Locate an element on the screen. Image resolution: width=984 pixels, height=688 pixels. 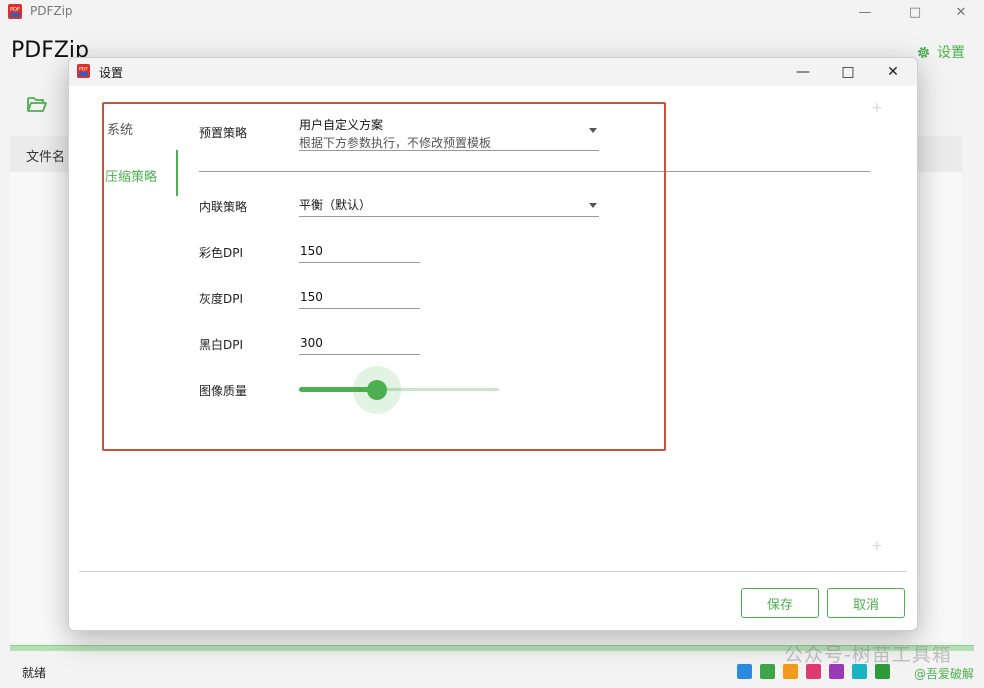
main-titlebar: PDF PDFZip — □ ✕ is located at coordinates (492, 12).